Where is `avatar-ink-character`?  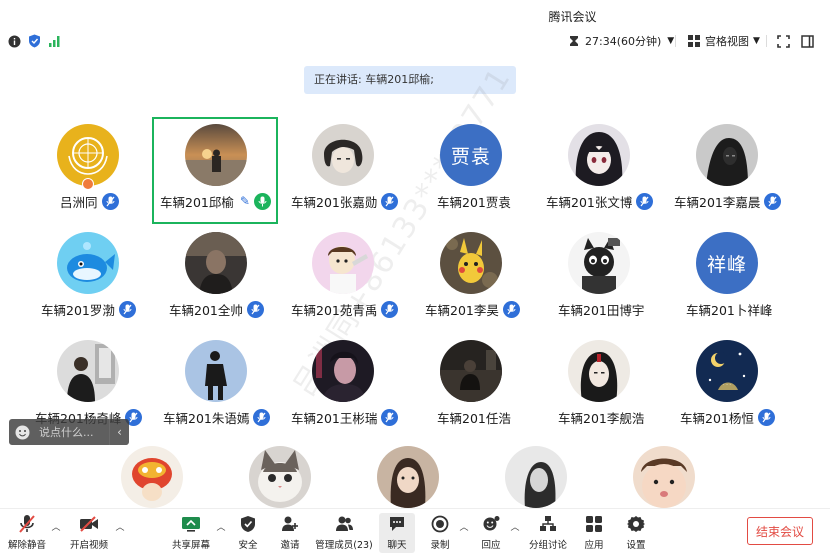 avatar-ink-character is located at coordinates (599, 371).